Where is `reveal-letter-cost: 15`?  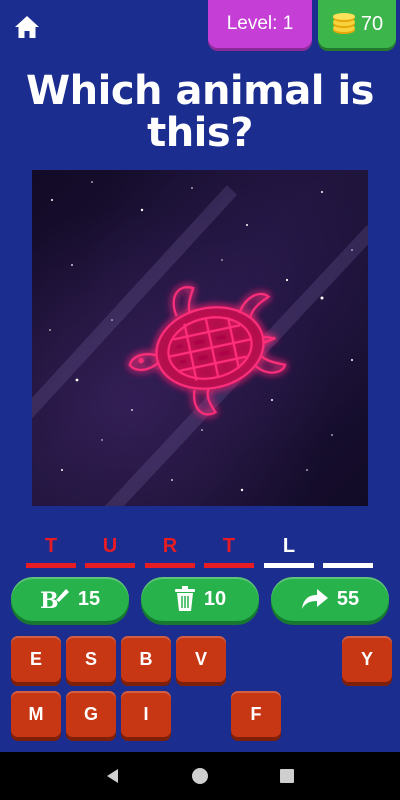 reveal-letter-cost: 15 is located at coordinates (89, 598).